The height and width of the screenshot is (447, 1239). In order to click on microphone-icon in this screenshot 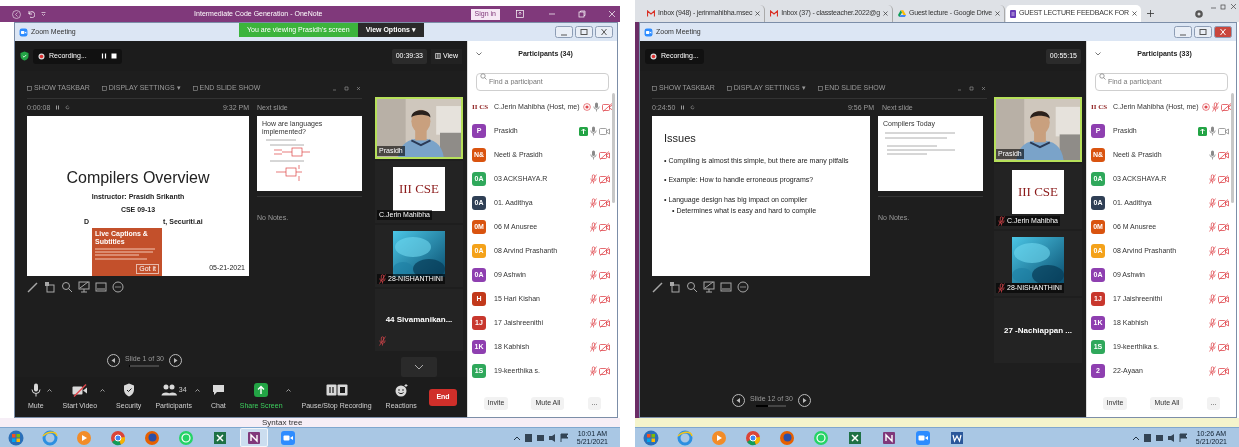, I will do `click(35, 390)`.